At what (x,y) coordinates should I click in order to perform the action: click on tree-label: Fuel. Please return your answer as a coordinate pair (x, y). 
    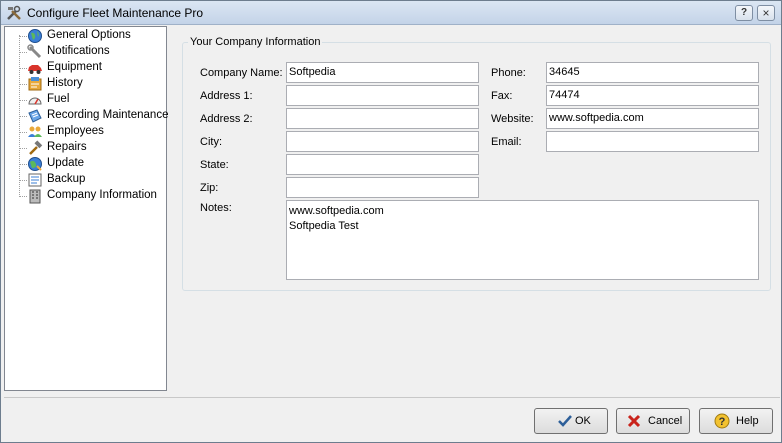
    Looking at the image, I should click on (58, 99).